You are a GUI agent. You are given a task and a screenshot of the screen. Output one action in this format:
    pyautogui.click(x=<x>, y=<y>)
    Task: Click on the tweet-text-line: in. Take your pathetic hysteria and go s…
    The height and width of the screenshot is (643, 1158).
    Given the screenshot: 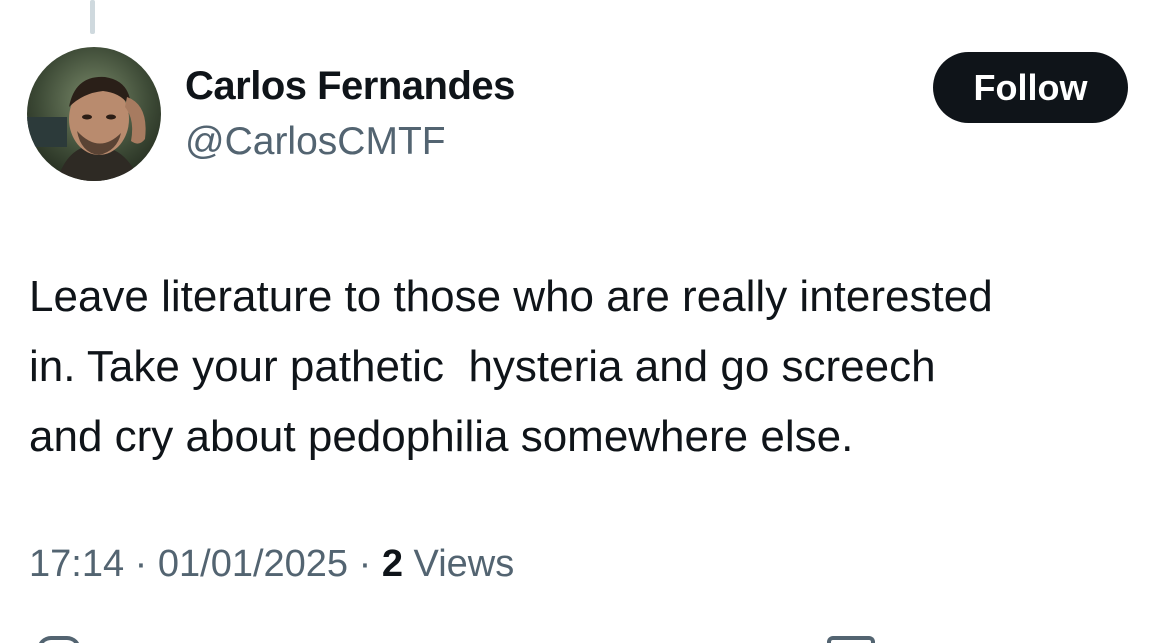 What is the action you would take?
    pyautogui.click(x=482, y=366)
    